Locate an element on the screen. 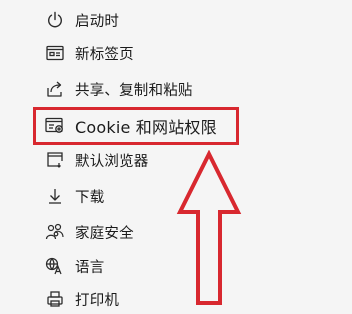 This screenshot has height=314, width=352. download-icon is located at coordinates (55, 196).